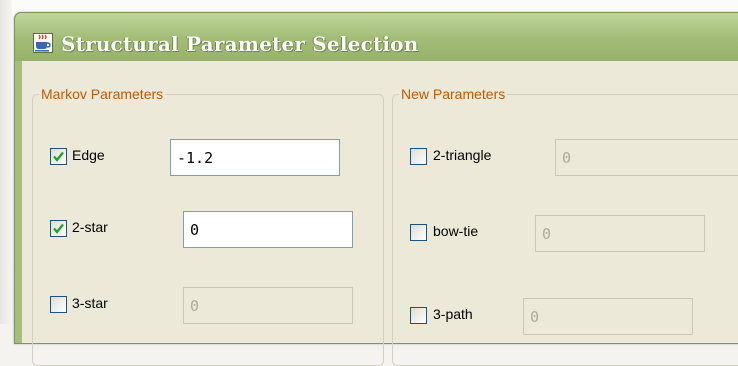  I want to click on three-star-param-row: 3-star, so click(201, 306).